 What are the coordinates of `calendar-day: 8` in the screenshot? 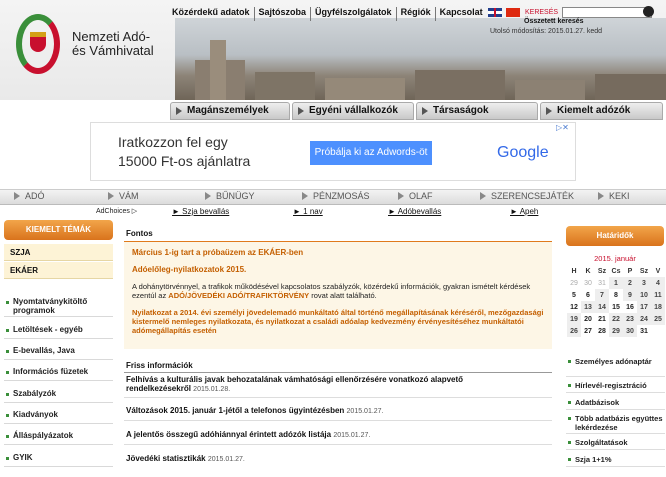 It's located at (616, 295).